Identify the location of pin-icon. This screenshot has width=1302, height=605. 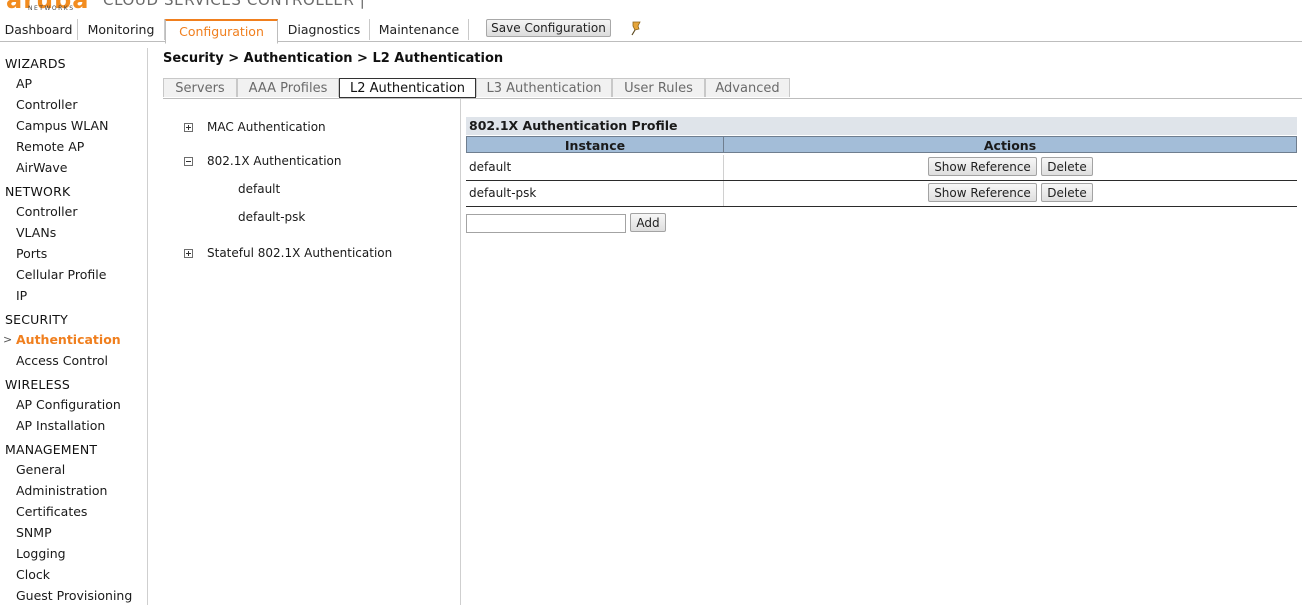
(636, 28).